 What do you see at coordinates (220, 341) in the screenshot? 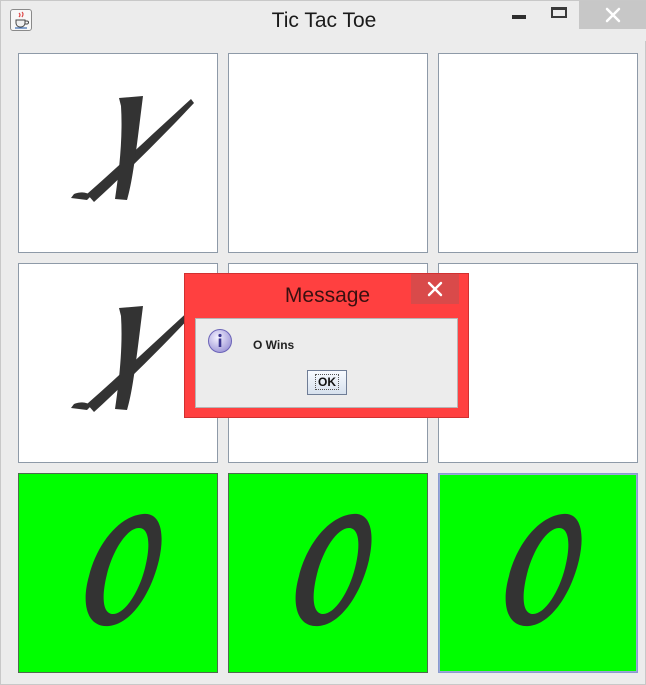
I see `info-icon` at bounding box center [220, 341].